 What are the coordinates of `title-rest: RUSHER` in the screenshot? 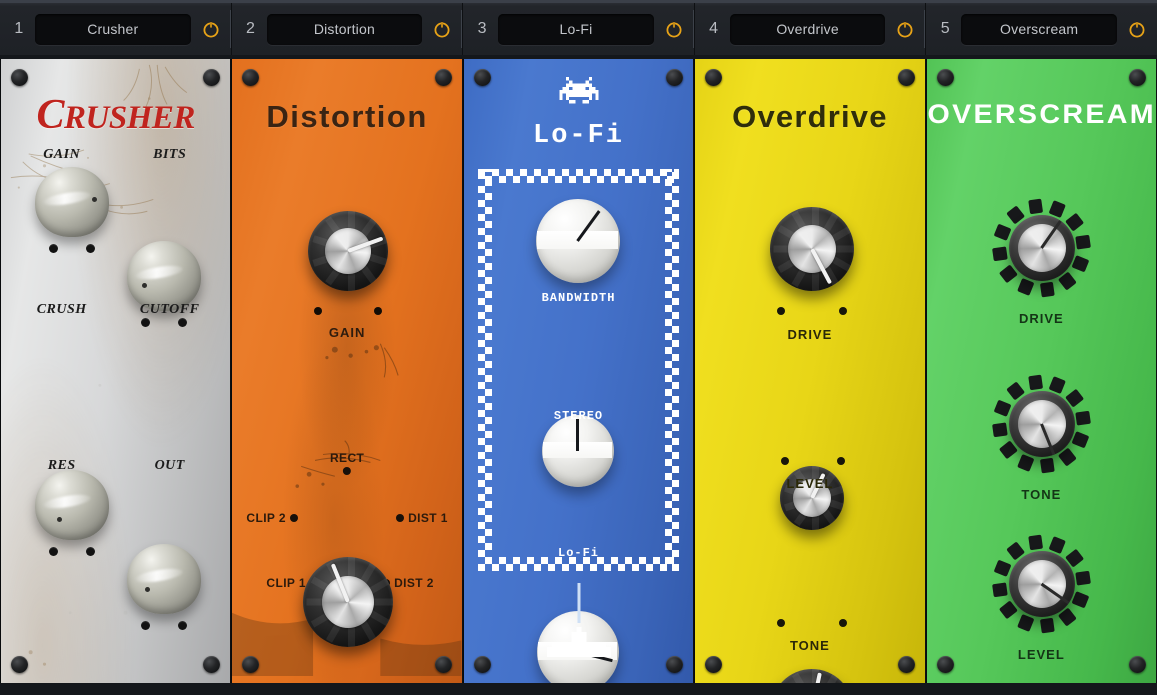 It's located at (129, 118).